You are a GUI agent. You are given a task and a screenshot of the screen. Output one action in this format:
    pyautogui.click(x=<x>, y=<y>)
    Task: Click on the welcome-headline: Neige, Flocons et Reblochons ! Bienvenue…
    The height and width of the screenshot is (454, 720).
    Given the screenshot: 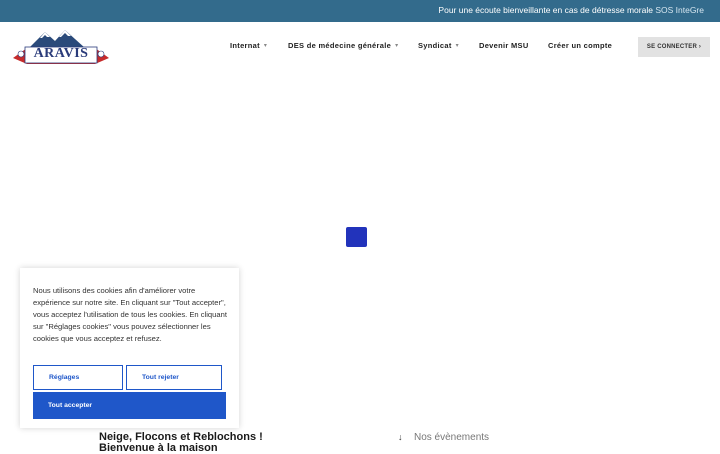 What is the action you would take?
    pyautogui.click(x=199, y=443)
    